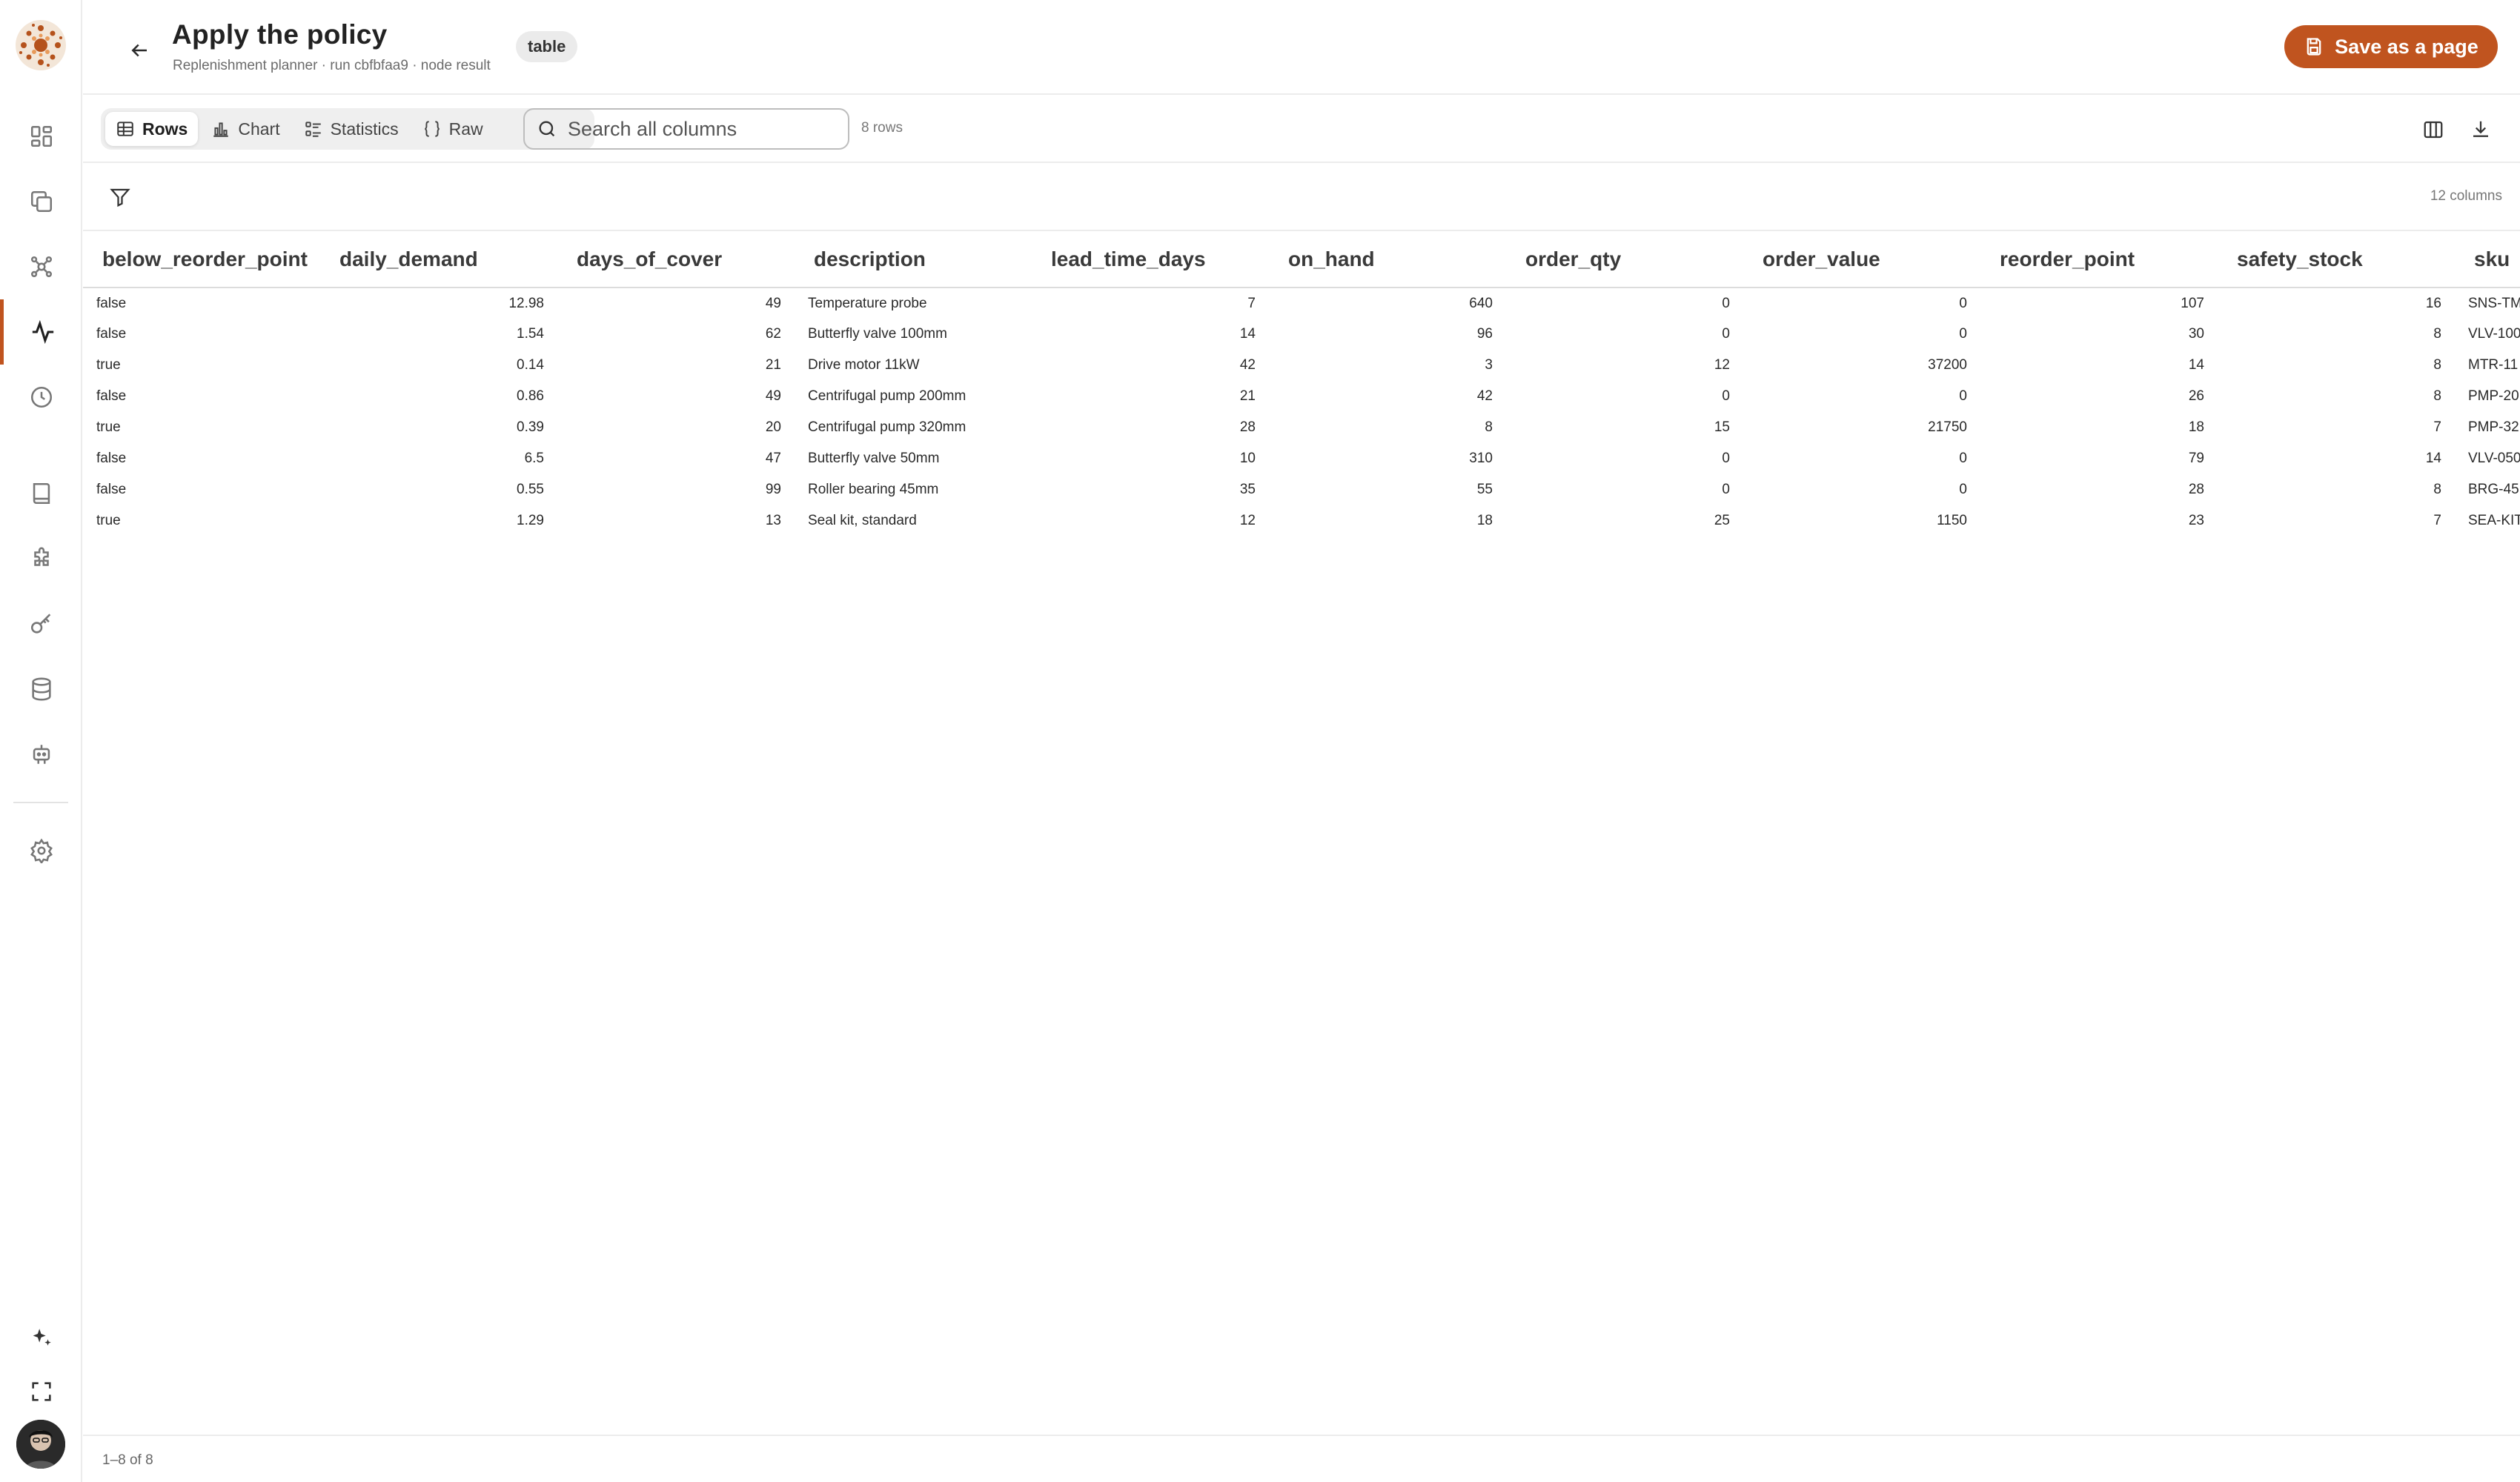 Image resolution: width=2520 pixels, height=1482 pixels. What do you see at coordinates (41, 45) in the screenshot?
I see `app-logo-icon` at bounding box center [41, 45].